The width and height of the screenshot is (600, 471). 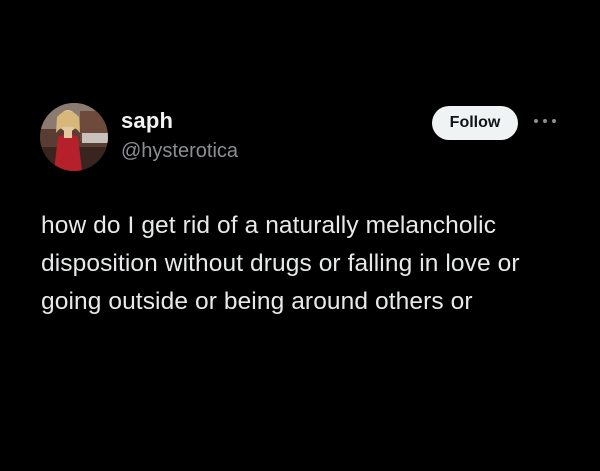 I want to click on avatar, so click(x=74, y=137).